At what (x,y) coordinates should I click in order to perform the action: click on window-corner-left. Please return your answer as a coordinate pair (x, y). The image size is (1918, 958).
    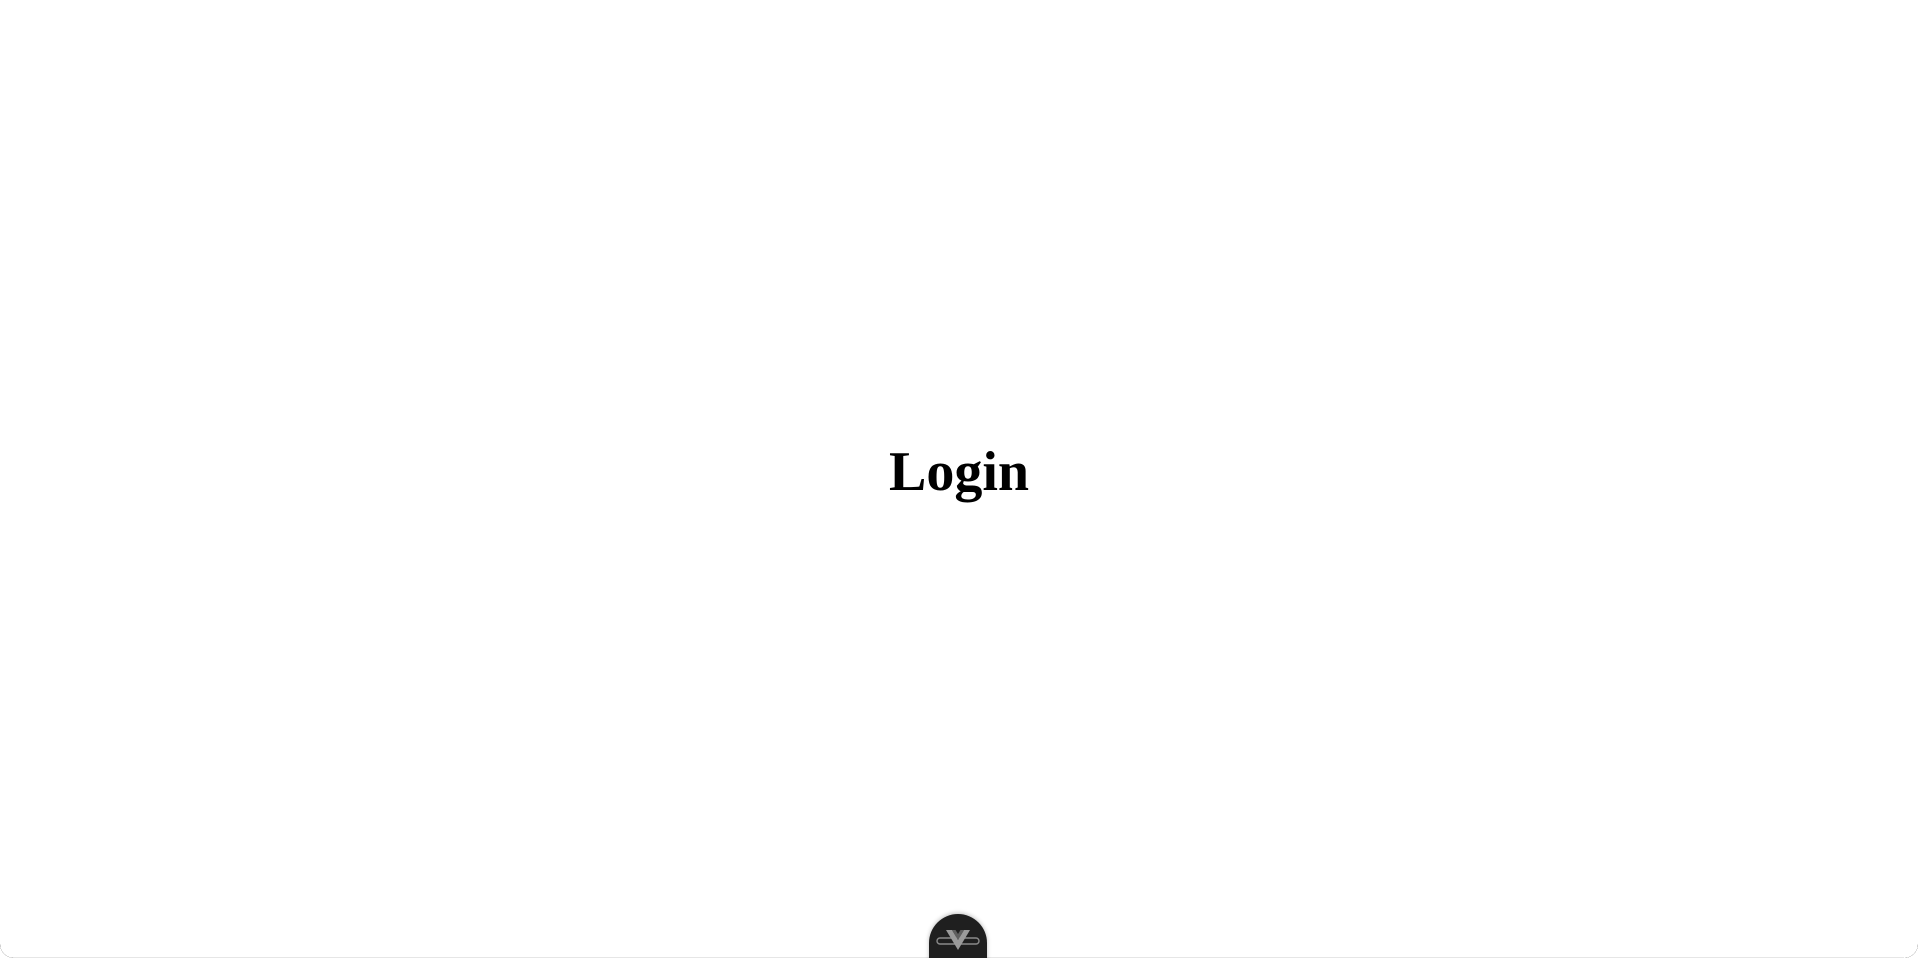
    Looking at the image, I should click on (7, 951).